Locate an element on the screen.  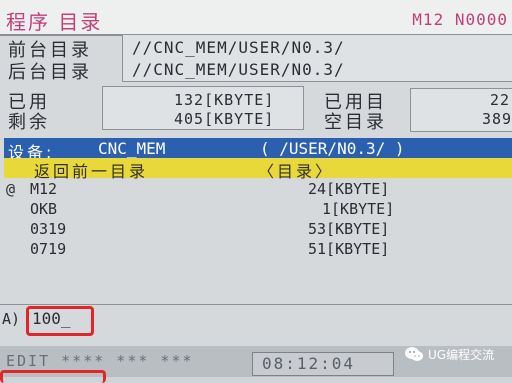
file-size: 24[KBYTE] is located at coordinates (349, 189).